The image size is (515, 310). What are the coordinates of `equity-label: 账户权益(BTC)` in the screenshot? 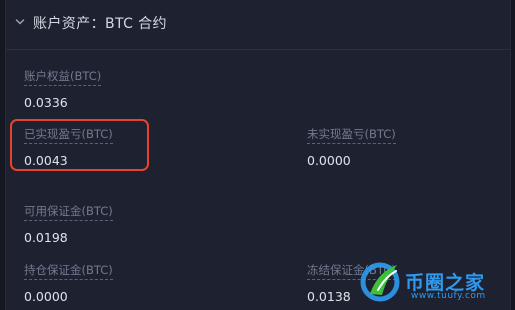 It's located at (63, 77).